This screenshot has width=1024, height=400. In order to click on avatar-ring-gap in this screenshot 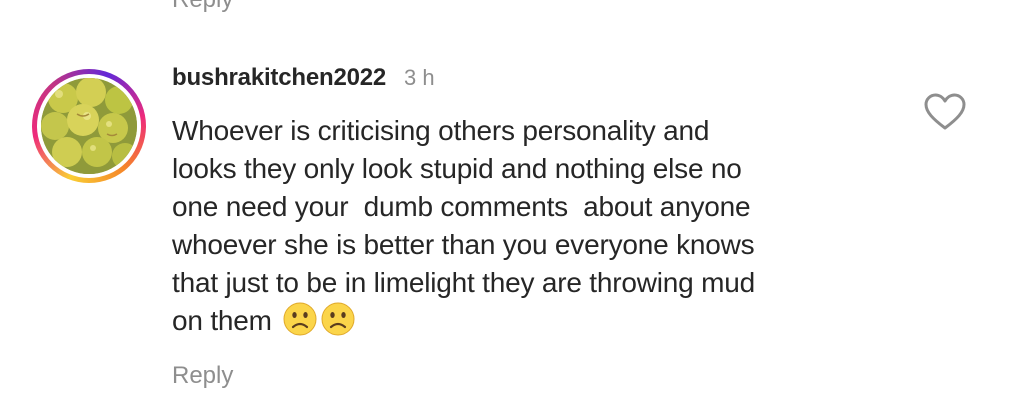, I will do `click(89, 126)`.